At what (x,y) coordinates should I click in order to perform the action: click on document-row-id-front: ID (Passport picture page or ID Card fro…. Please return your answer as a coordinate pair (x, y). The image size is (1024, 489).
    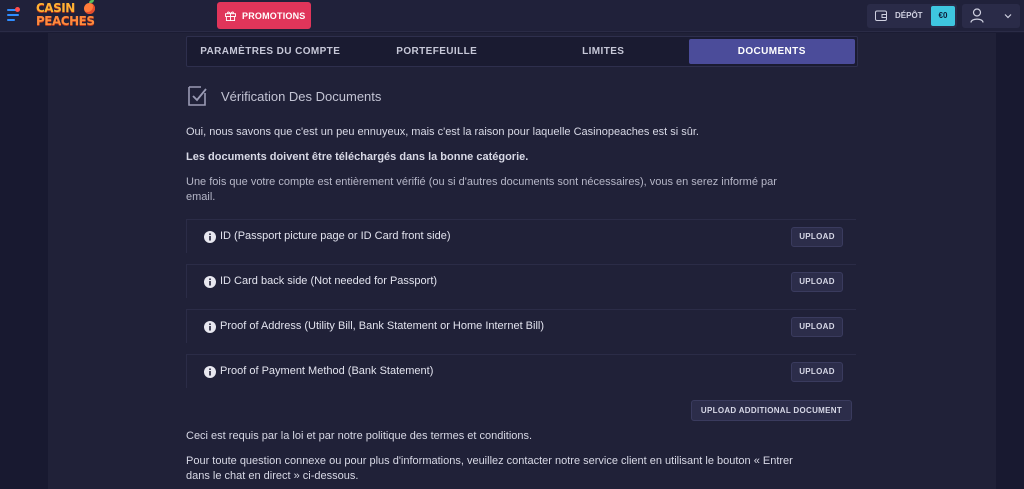
    Looking at the image, I should click on (521, 236).